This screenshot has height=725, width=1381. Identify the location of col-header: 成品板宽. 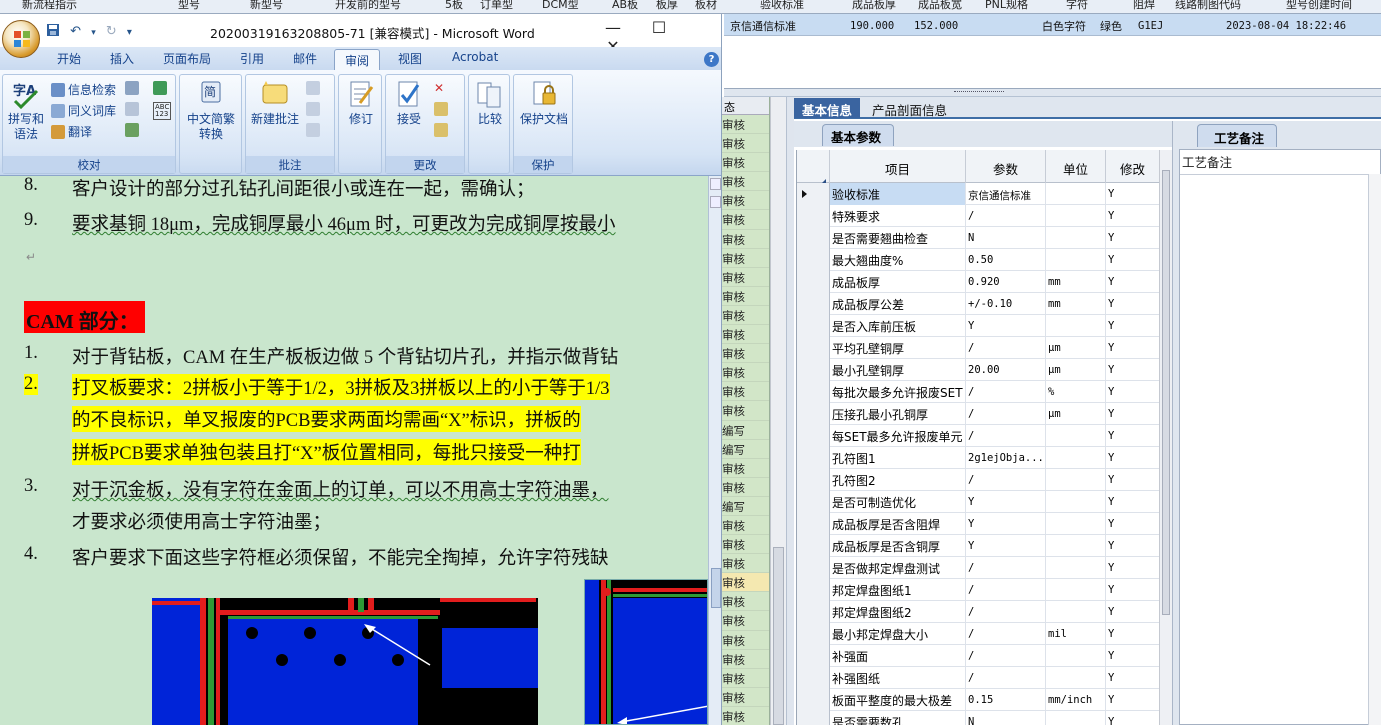
(940, 6).